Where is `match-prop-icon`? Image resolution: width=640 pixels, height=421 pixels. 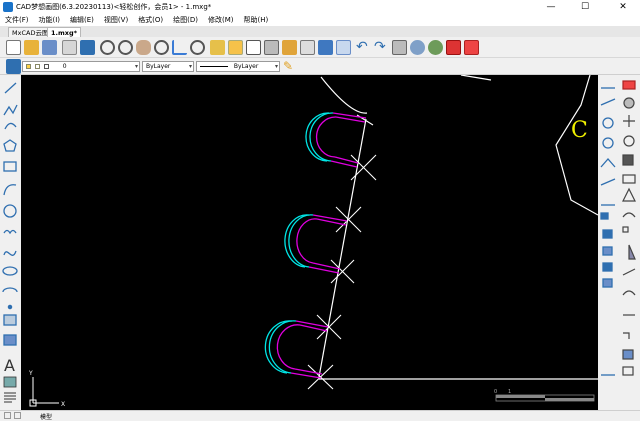
match-prop-icon is located at coordinates (325, 47).